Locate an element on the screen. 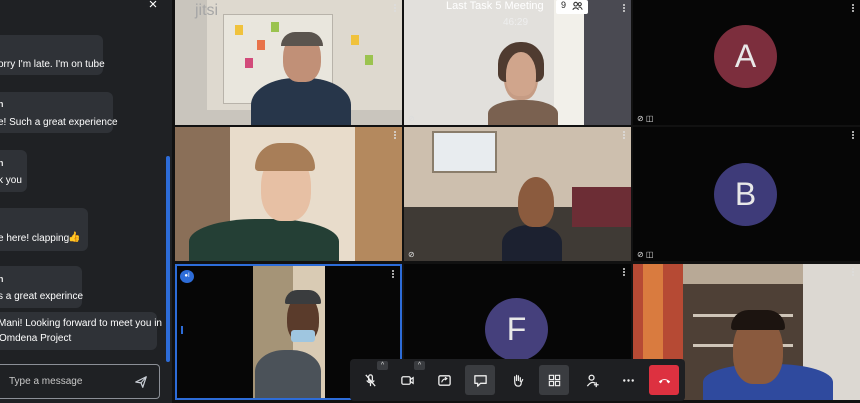 This screenshot has height=403, width=860. microphone-muted-icon is located at coordinates (370, 380).